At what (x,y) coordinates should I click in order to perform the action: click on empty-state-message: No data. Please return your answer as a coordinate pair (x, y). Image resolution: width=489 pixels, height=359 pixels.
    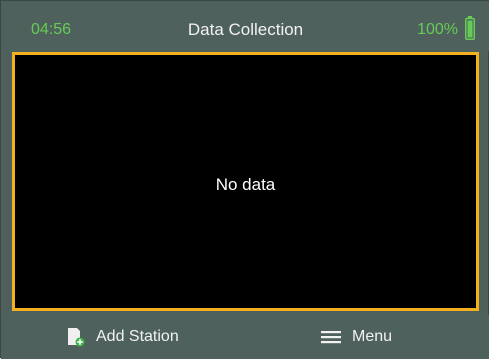
    Looking at the image, I should click on (245, 184).